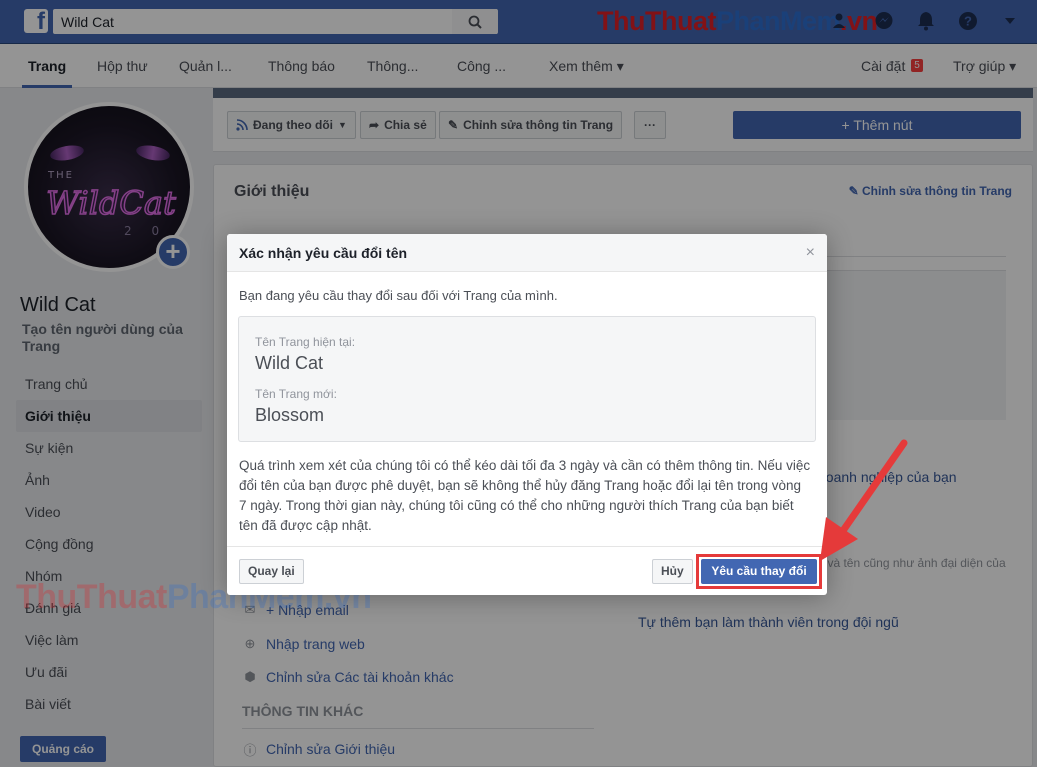 This screenshot has width=1037, height=767. Describe the element at coordinates (91, 597) in the screenshot. I see `watermark-mid-part1: ThuThuat` at that location.